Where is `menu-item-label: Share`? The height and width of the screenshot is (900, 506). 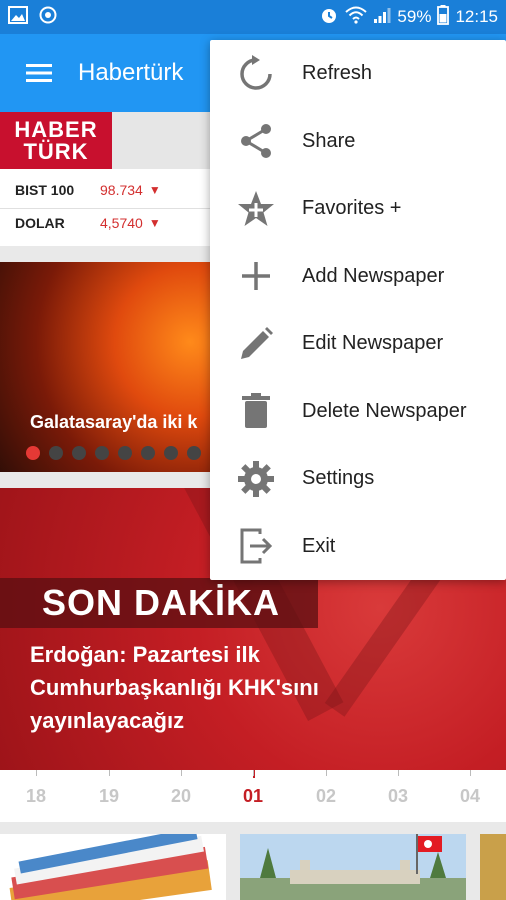
menu-item-label: Share is located at coordinates (329, 140).